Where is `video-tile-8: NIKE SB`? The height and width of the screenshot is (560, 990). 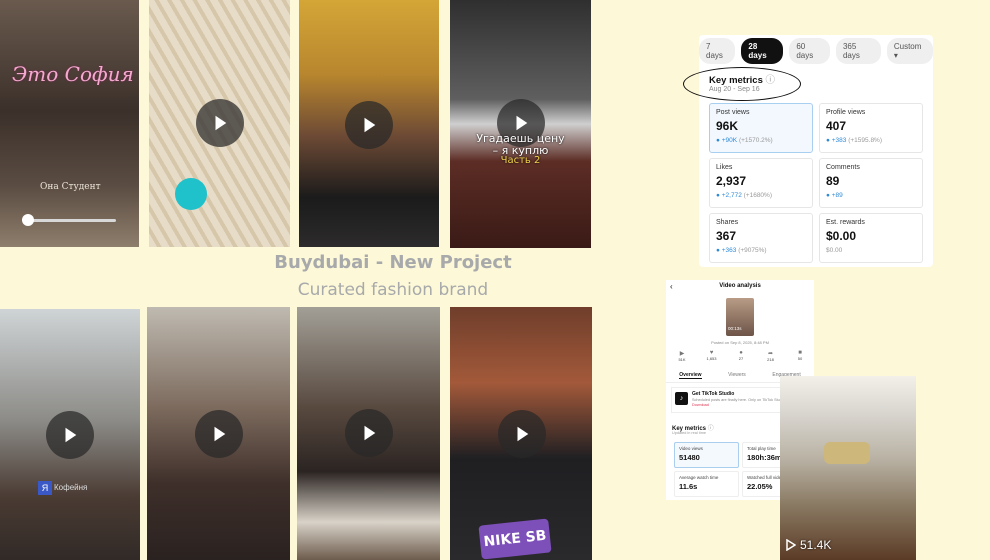
video-tile-8: NIKE SB is located at coordinates (521, 433).